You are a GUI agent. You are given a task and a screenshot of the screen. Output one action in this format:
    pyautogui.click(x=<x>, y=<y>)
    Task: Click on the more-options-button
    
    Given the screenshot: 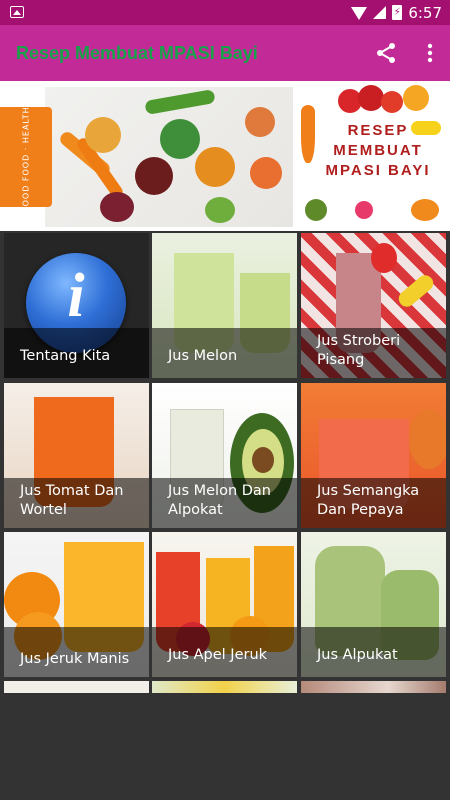 What is the action you would take?
    pyautogui.click(x=430, y=53)
    